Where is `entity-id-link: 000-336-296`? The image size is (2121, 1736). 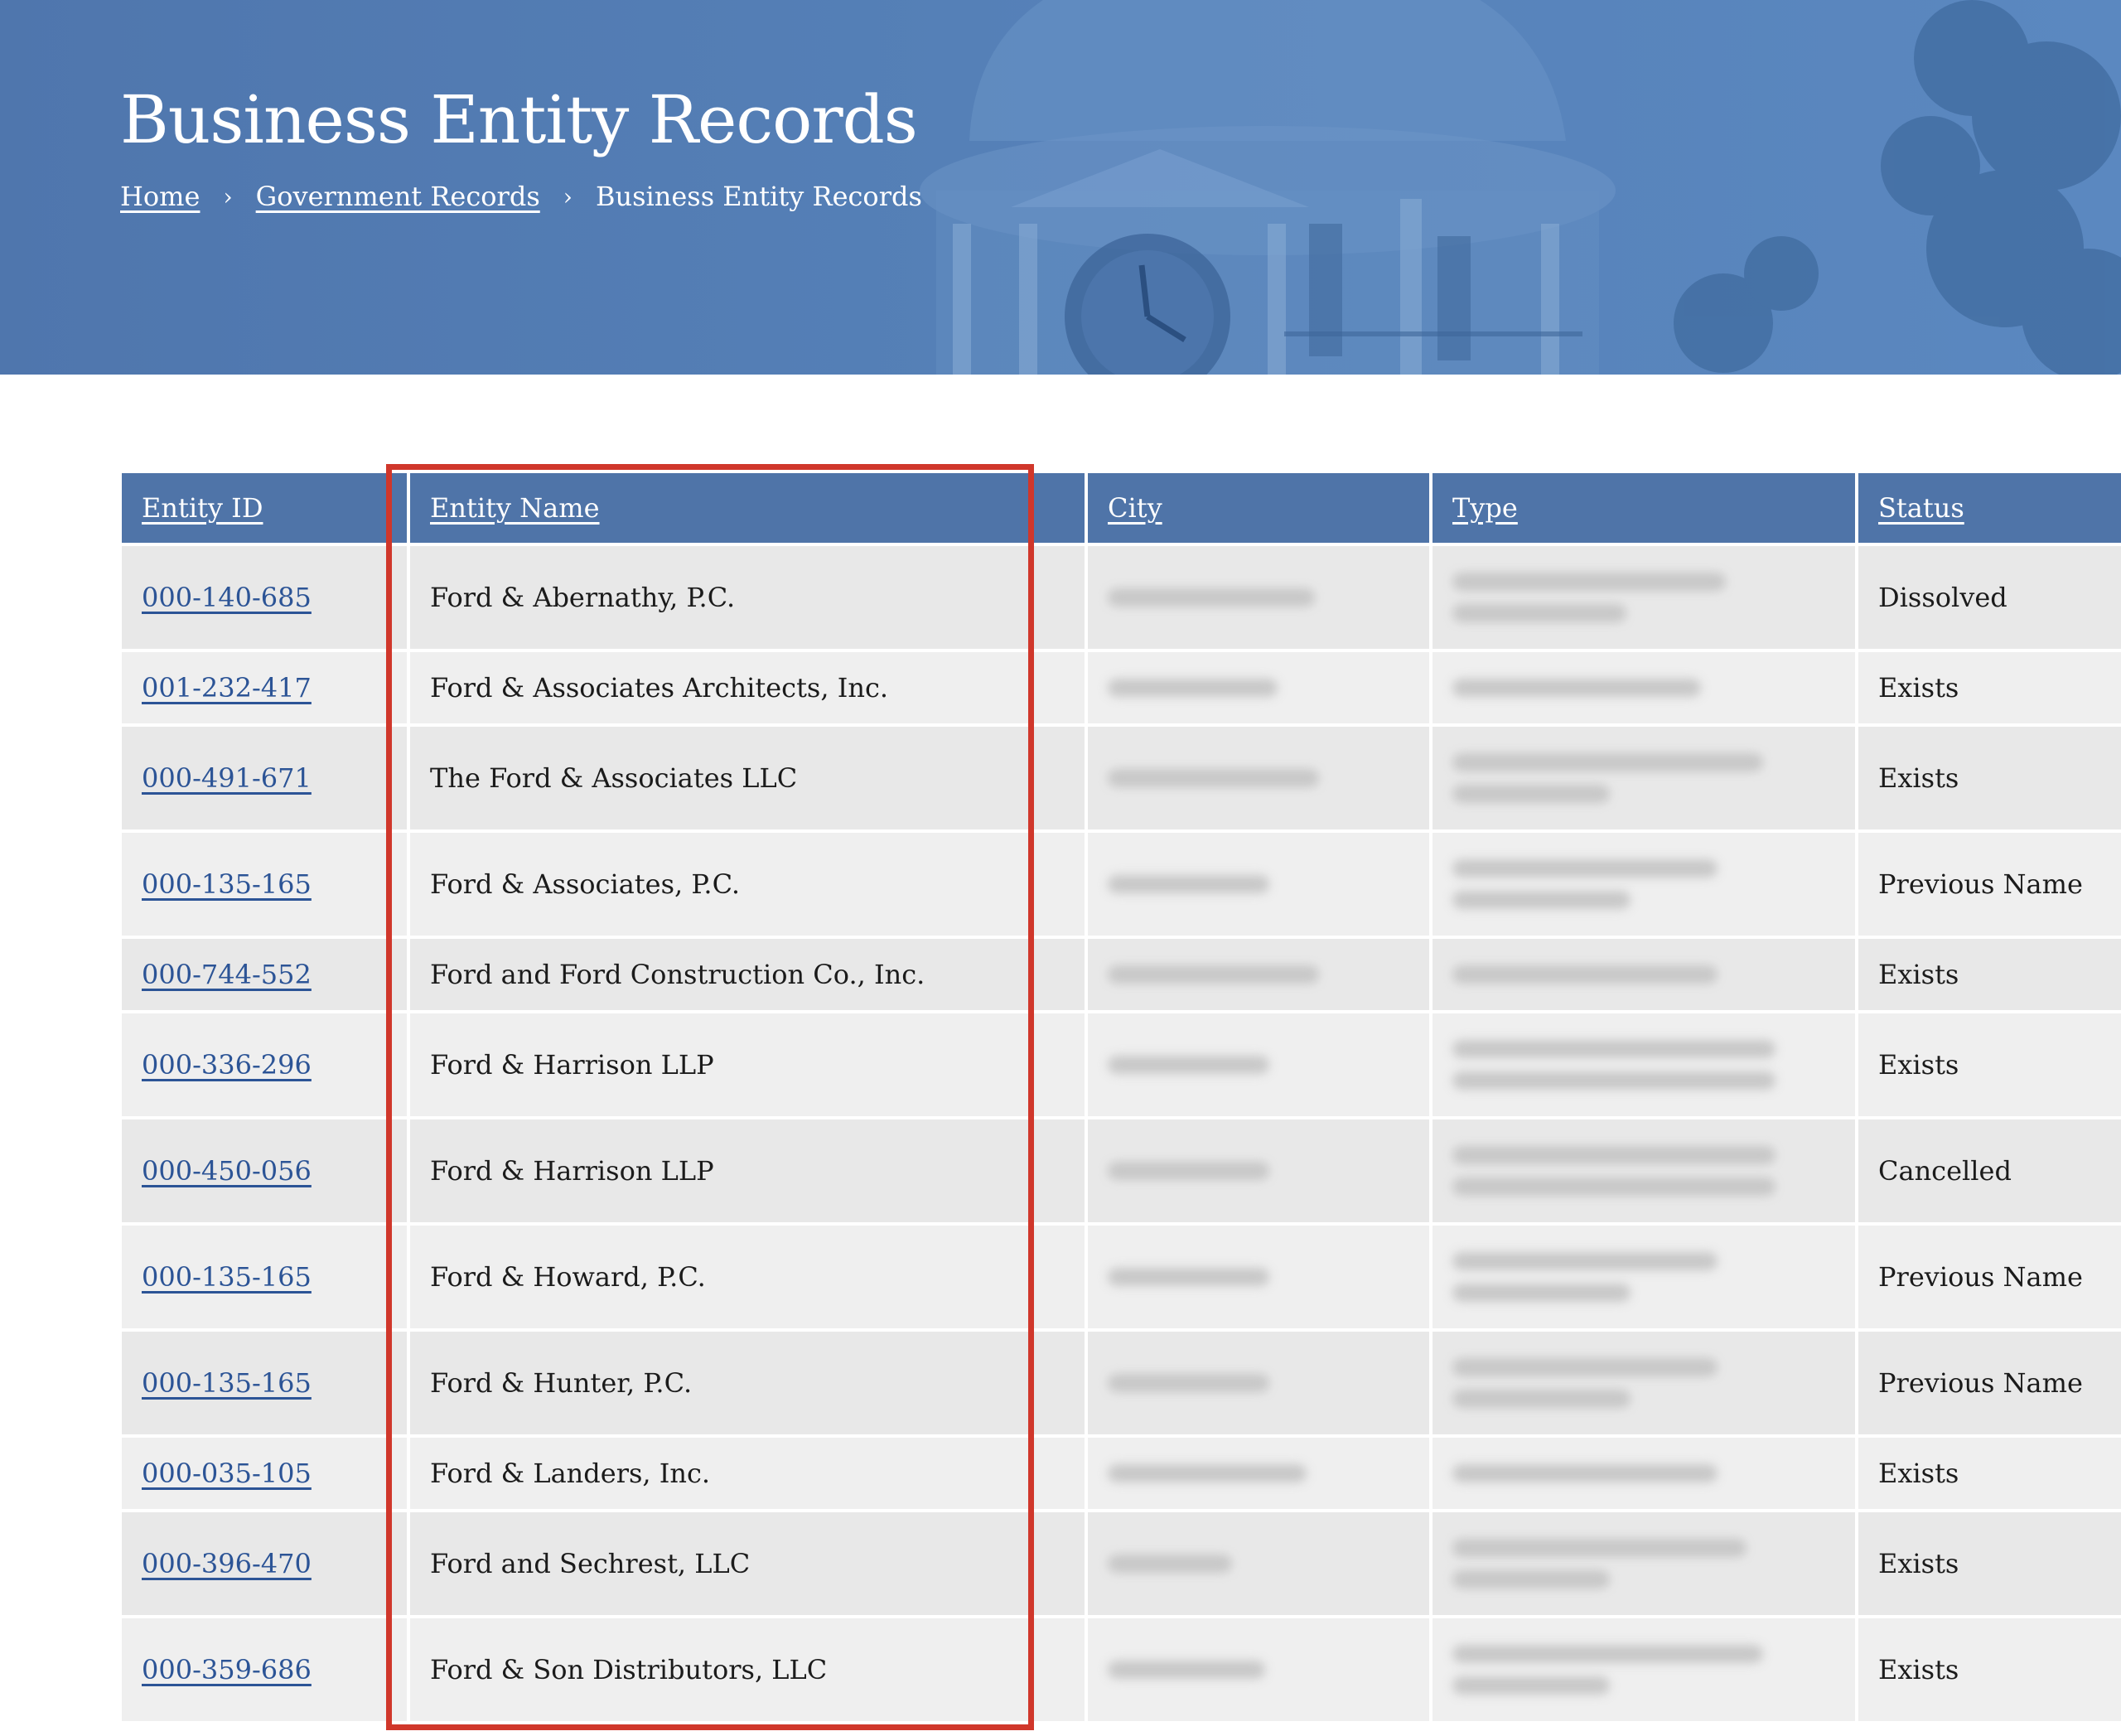 entity-id-link: 000-336-296 is located at coordinates (227, 1065).